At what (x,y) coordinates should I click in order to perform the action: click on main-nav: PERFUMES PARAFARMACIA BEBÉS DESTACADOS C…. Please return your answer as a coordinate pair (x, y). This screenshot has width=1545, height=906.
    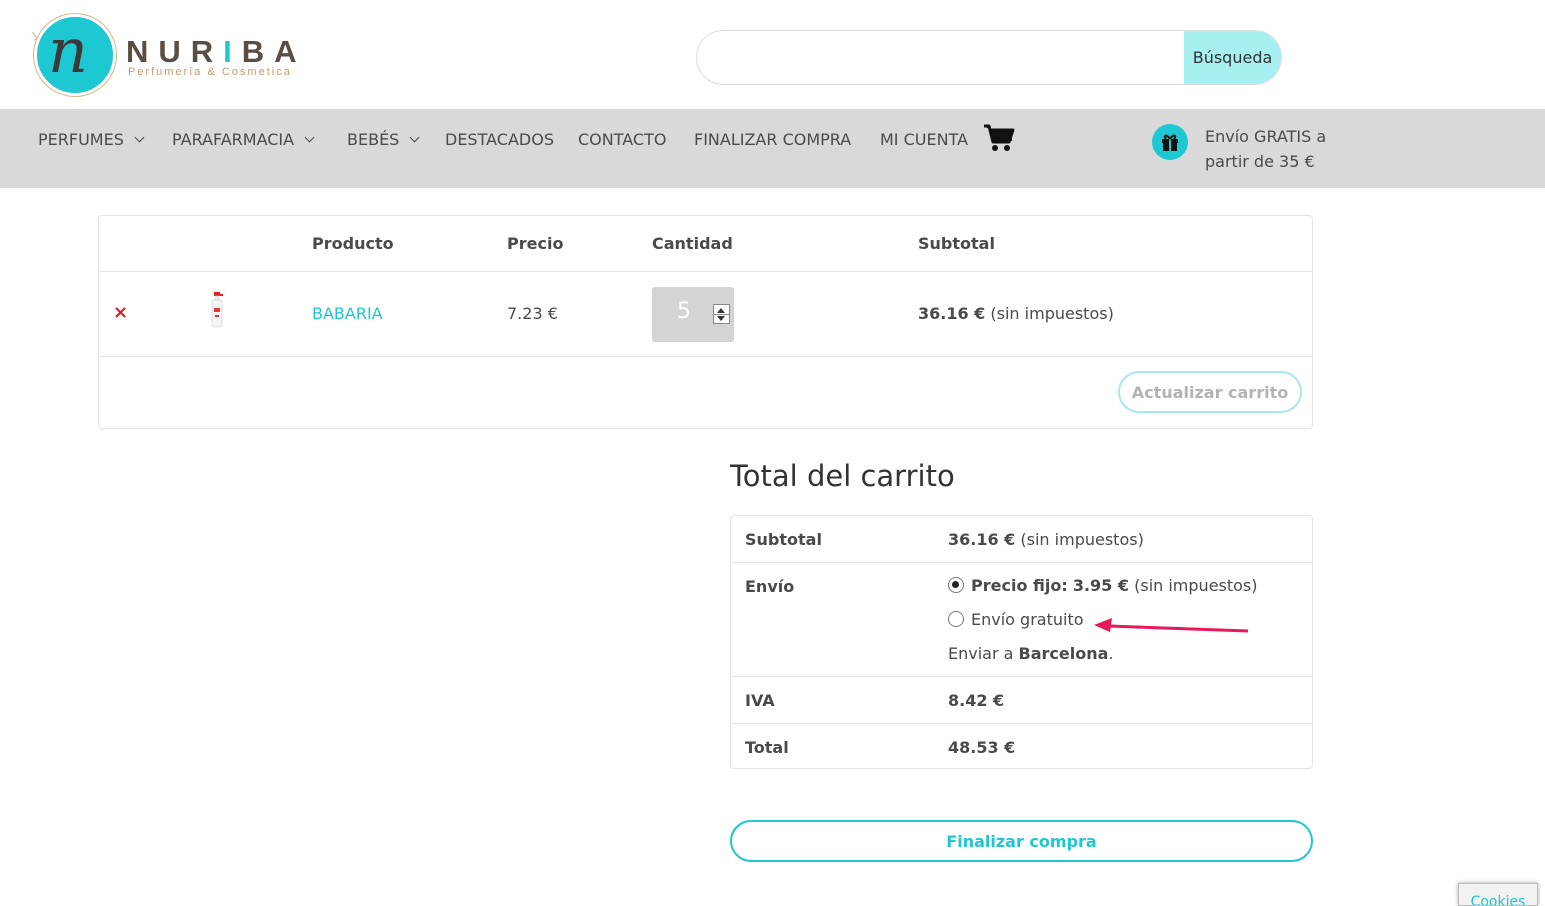
    Looking at the image, I should click on (772, 148).